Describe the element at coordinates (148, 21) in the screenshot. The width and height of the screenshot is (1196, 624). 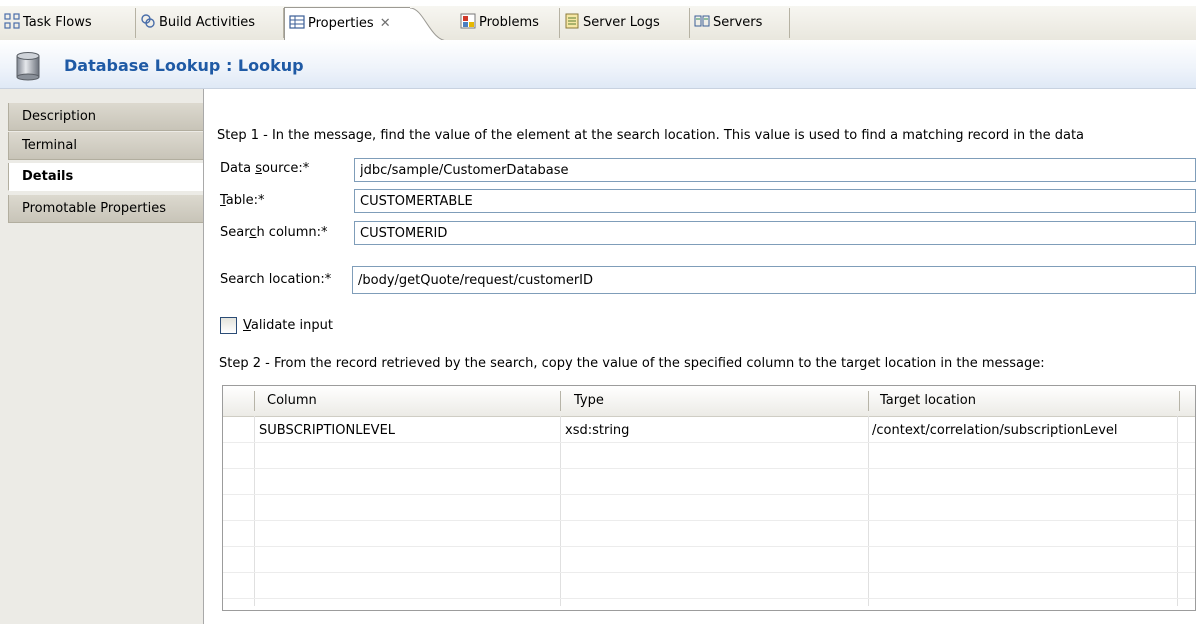
I see `build-activities-icon` at that location.